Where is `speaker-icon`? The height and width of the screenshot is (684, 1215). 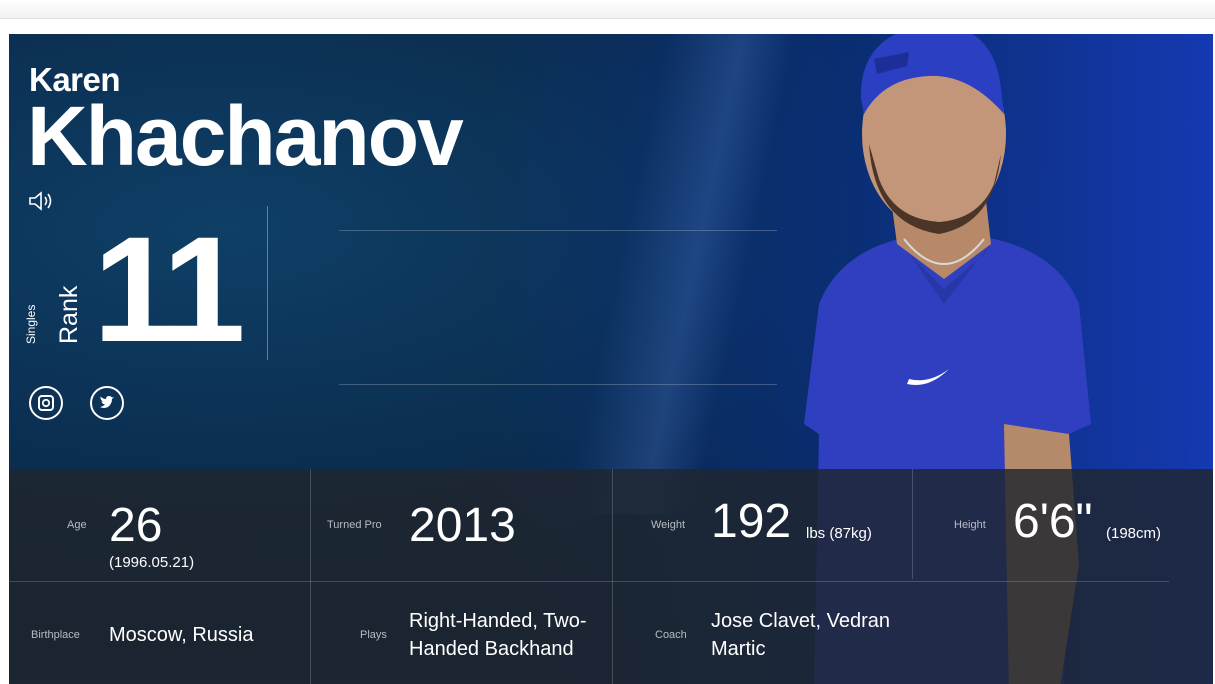 speaker-icon is located at coordinates (42, 201).